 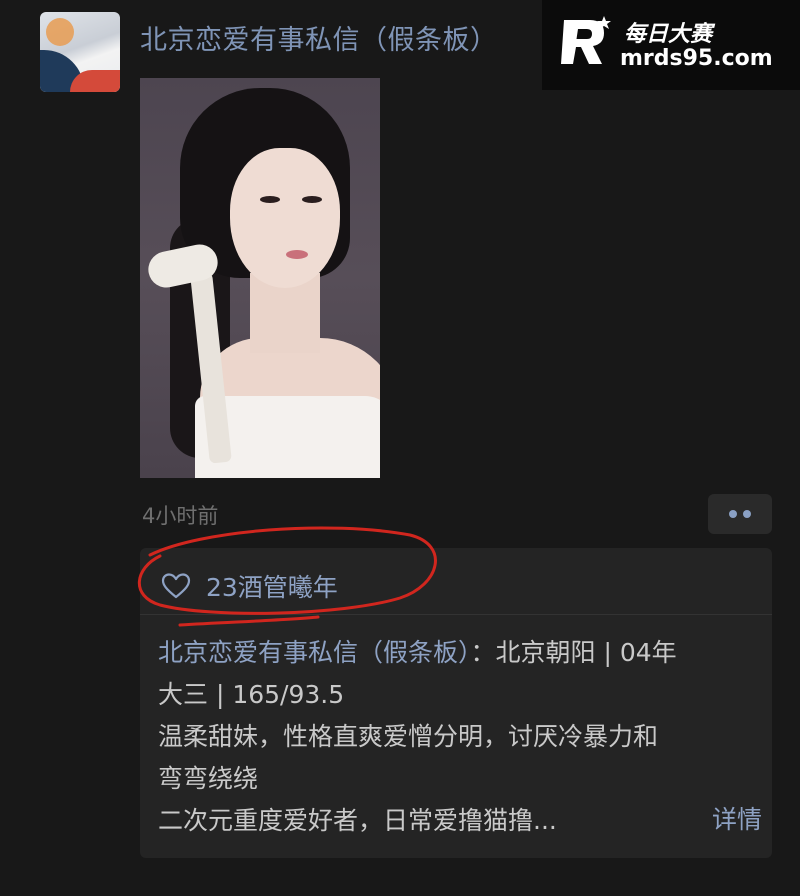 I want to click on post-line: 温柔甜妹，性格直爽爱憎分明，讨厌冷暴力和, so click(x=408, y=736).